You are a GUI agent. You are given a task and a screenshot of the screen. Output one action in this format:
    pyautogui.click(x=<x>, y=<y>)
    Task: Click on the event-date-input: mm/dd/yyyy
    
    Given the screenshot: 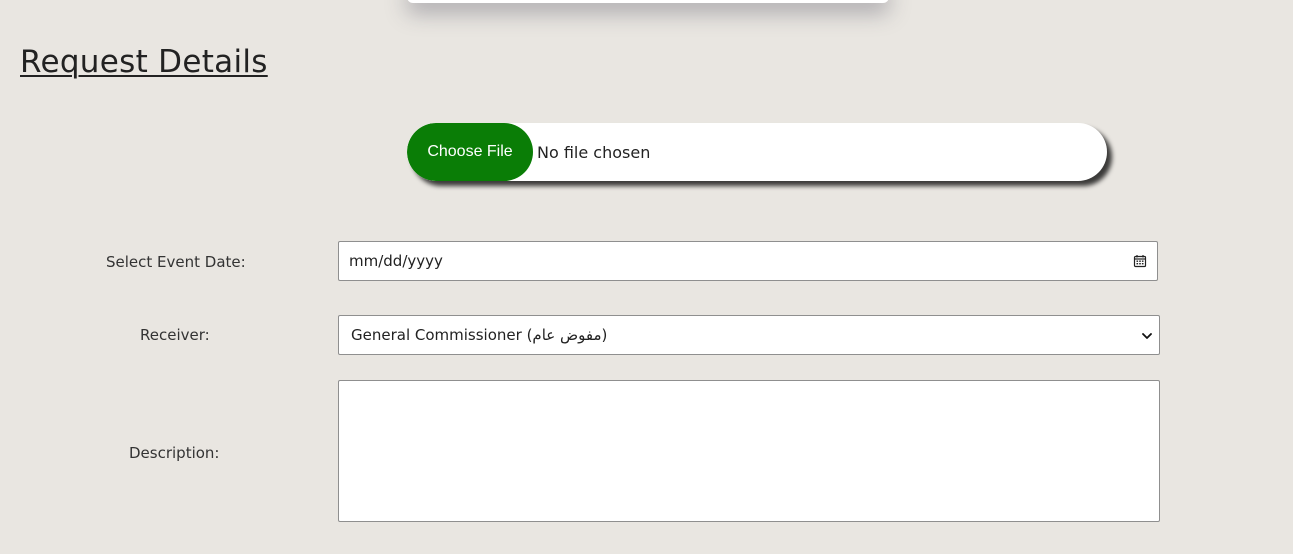 What is the action you would take?
    pyautogui.click(x=748, y=261)
    